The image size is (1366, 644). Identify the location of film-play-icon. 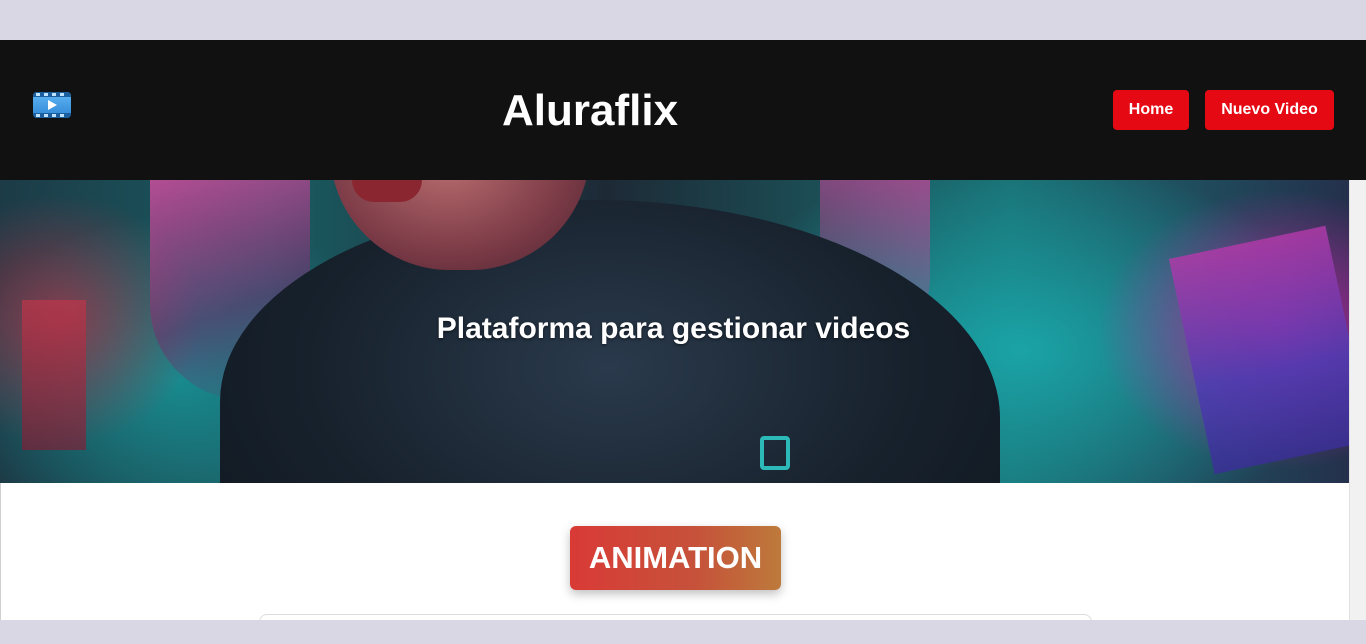
(52, 105).